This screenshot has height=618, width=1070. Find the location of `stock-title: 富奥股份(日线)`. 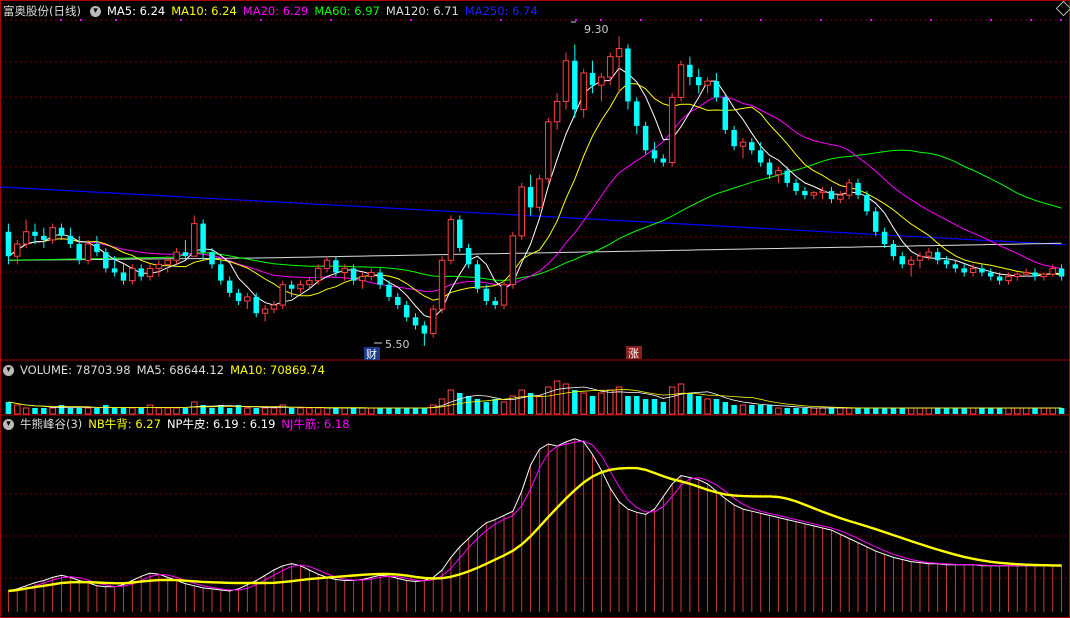

stock-title: 富奥股份(日线) is located at coordinates (42, 11).